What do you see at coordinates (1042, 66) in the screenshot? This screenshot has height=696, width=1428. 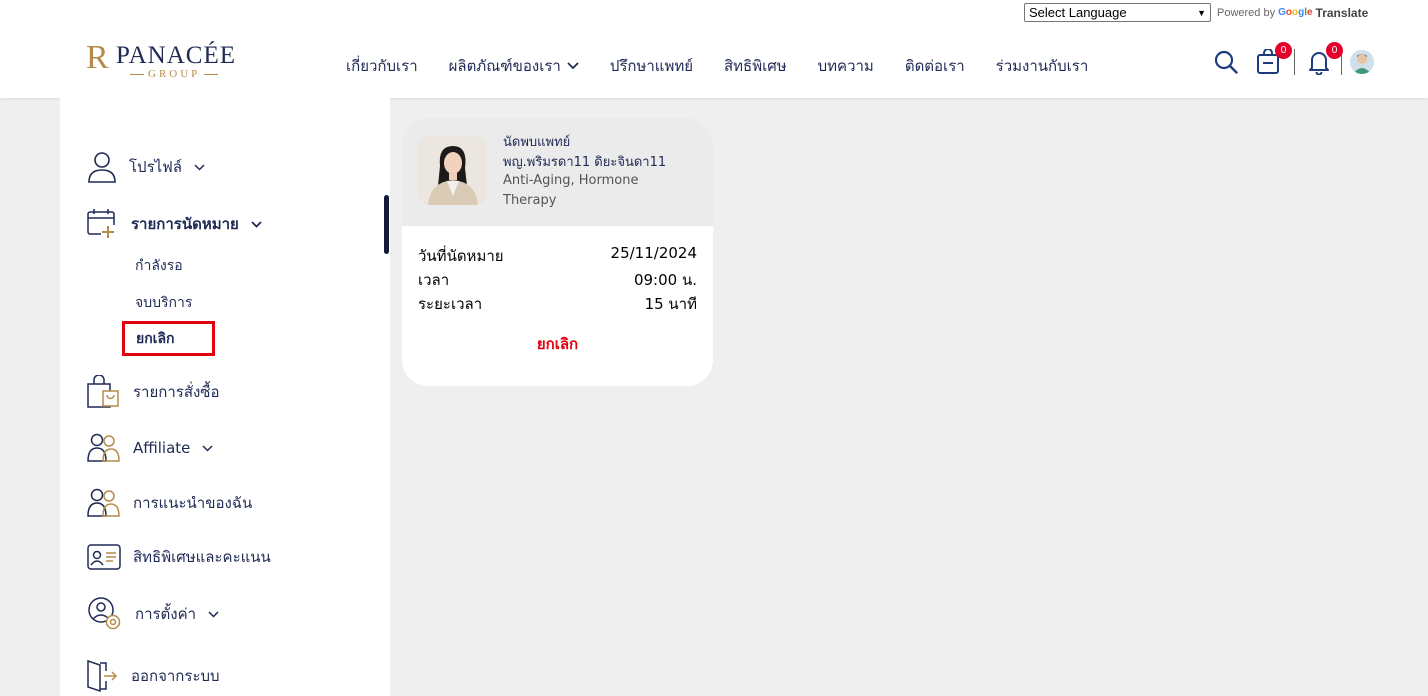 I see `nav-careers: ร่วมงานกับเรา` at bounding box center [1042, 66].